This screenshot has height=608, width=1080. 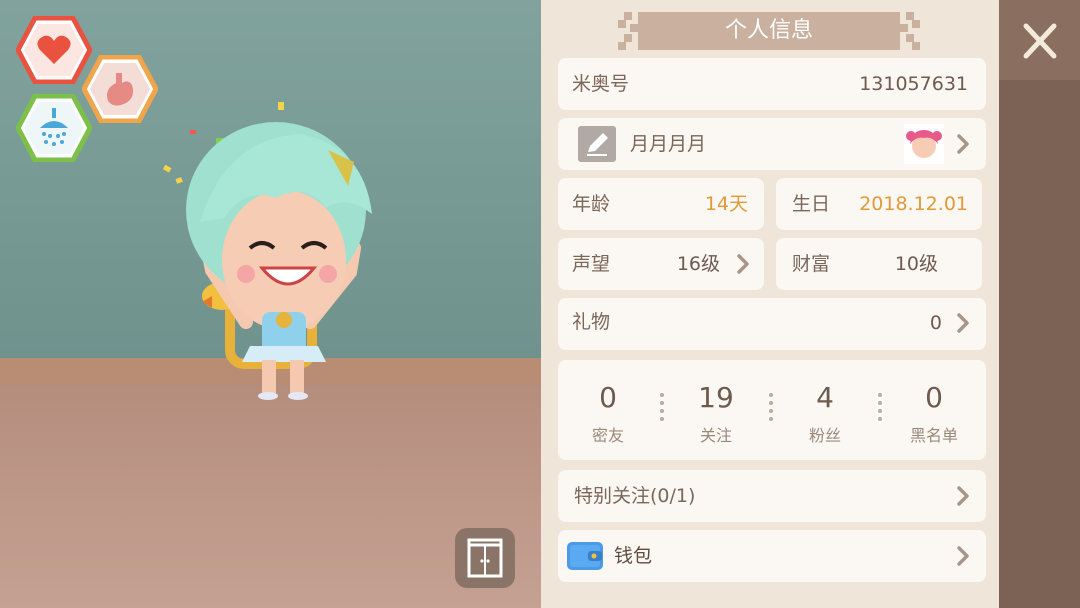 I want to click on panel-title-bar: 个人信息, so click(x=769, y=31).